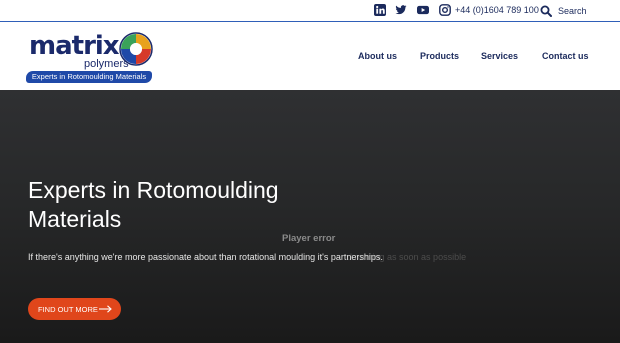 This screenshot has width=620, height=343. I want to click on find-out-more-button: FIND OUT MORE, so click(74, 309).